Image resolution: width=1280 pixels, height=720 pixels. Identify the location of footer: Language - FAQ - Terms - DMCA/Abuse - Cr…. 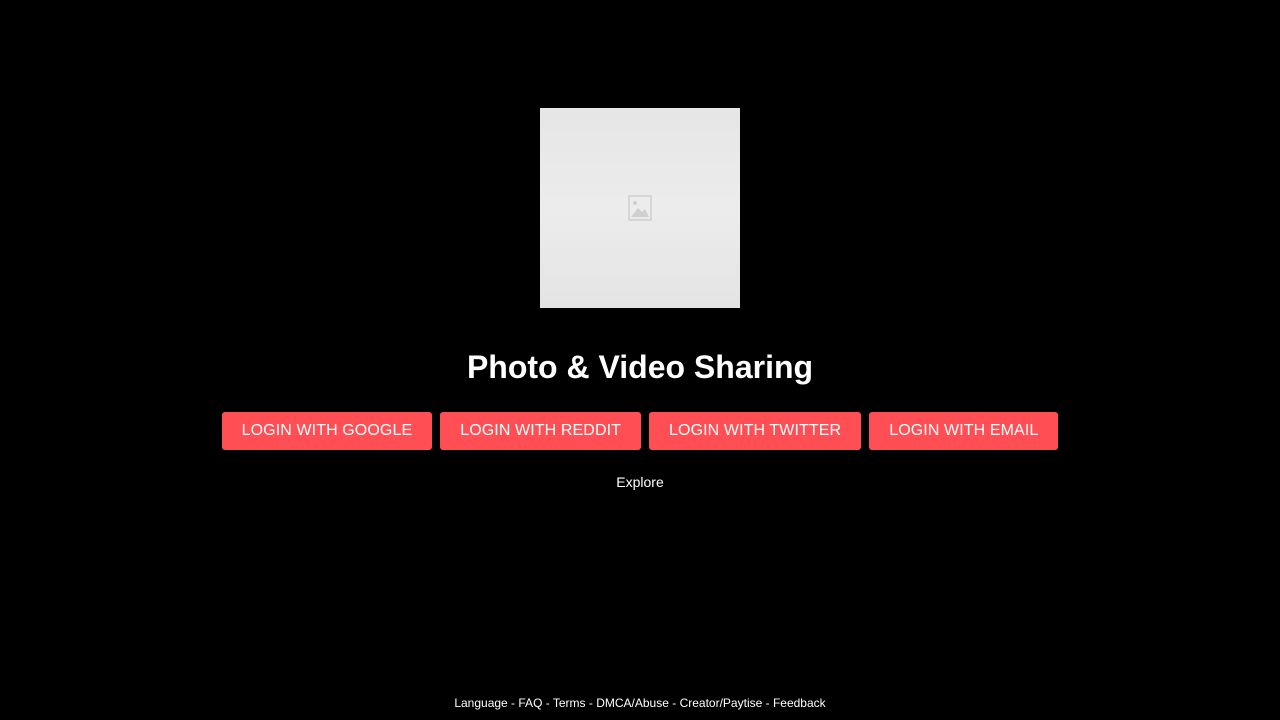
(640, 703).